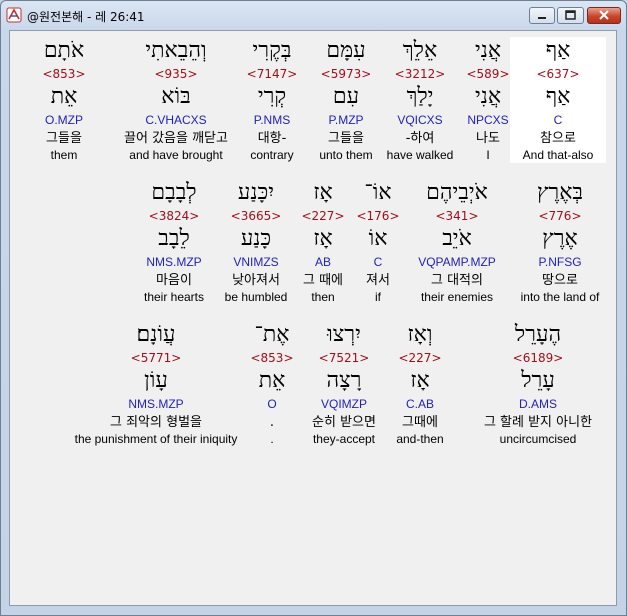  I want to click on english-gloss: and have brought, so click(176, 155).